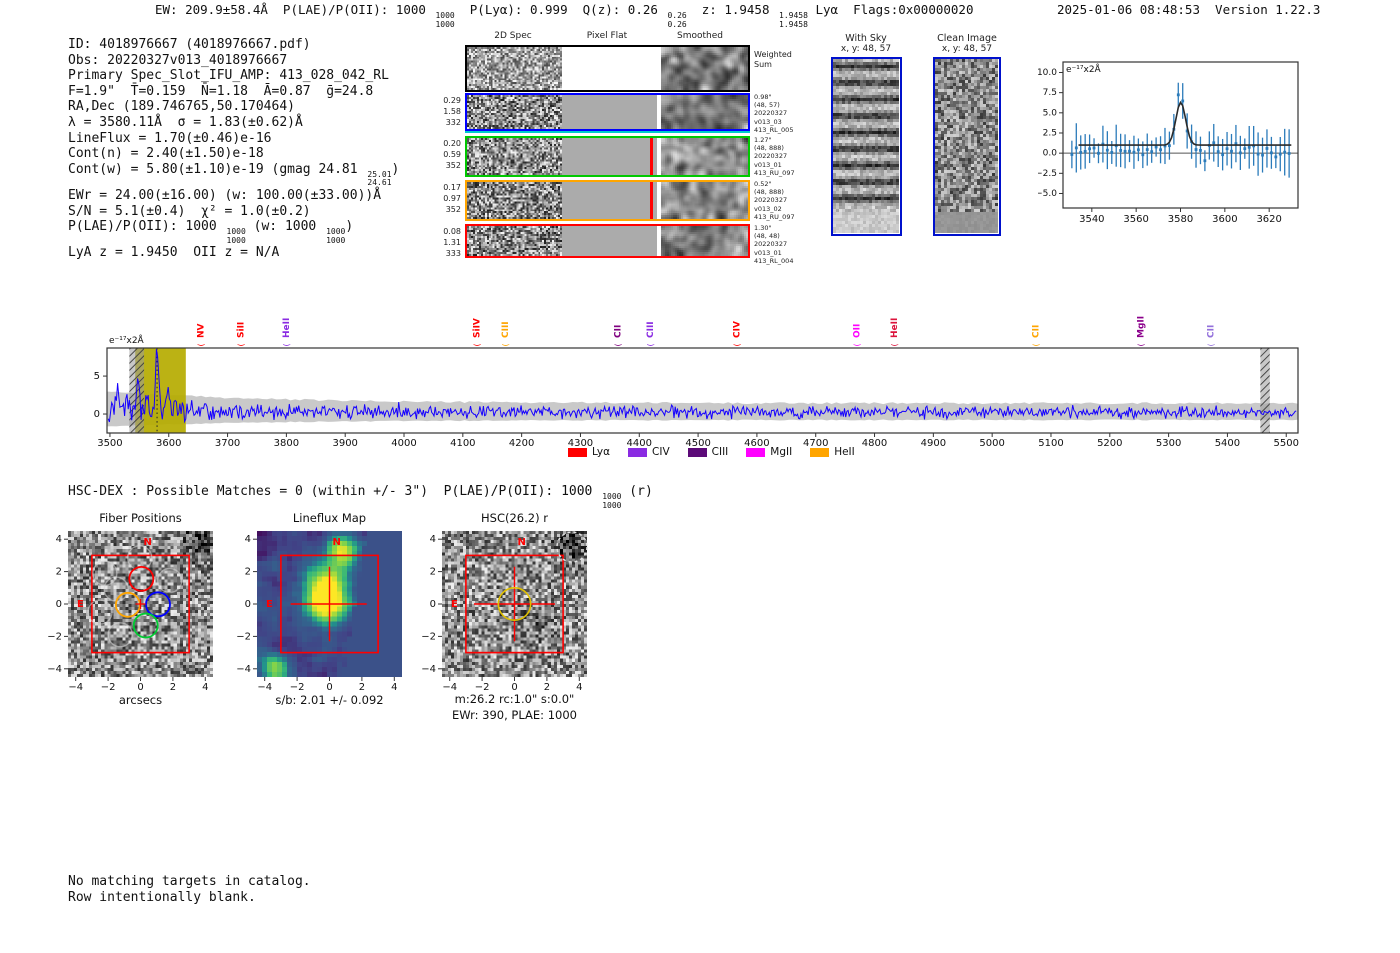 Image resolution: width=1400 pixels, height=953 pixels. Describe the element at coordinates (677, 20) in the screenshot. I see `stacked-fraction: 0.26 0.26` at that location.